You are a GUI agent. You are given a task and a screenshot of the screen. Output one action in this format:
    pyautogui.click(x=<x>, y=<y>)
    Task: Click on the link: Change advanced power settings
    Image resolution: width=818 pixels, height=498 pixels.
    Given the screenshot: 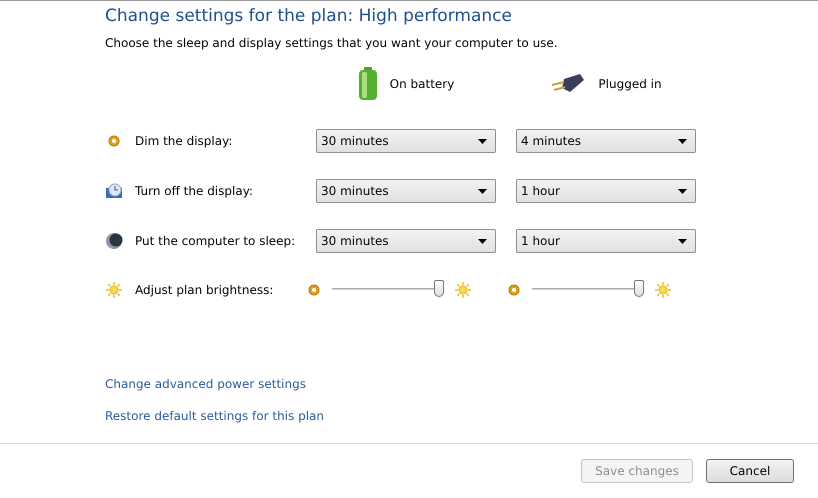 What is the action you would take?
    pyautogui.click(x=461, y=384)
    